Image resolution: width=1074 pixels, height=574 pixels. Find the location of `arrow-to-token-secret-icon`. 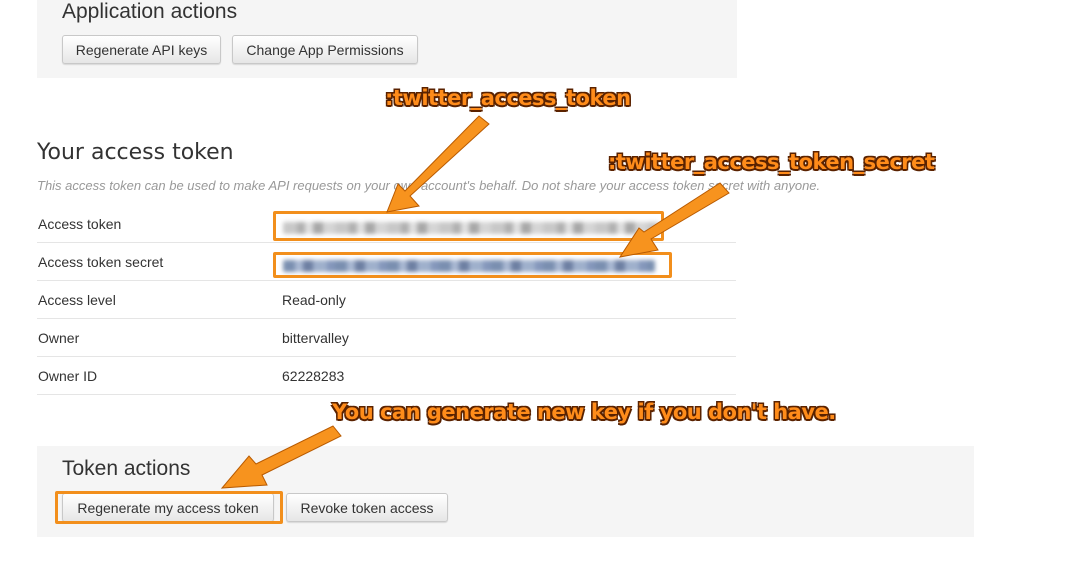

arrow-to-token-secret-icon is located at coordinates (674, 220).